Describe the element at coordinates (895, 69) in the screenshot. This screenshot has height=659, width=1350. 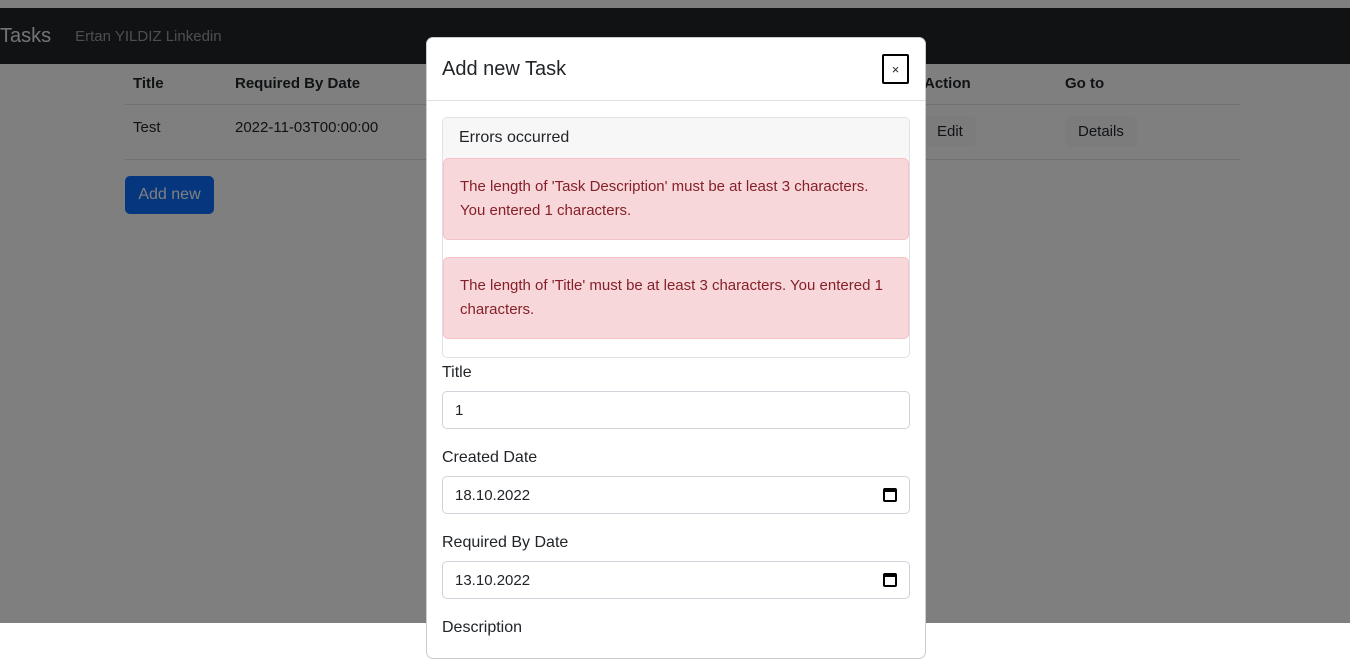
I see `close-icon: ×` at that location.